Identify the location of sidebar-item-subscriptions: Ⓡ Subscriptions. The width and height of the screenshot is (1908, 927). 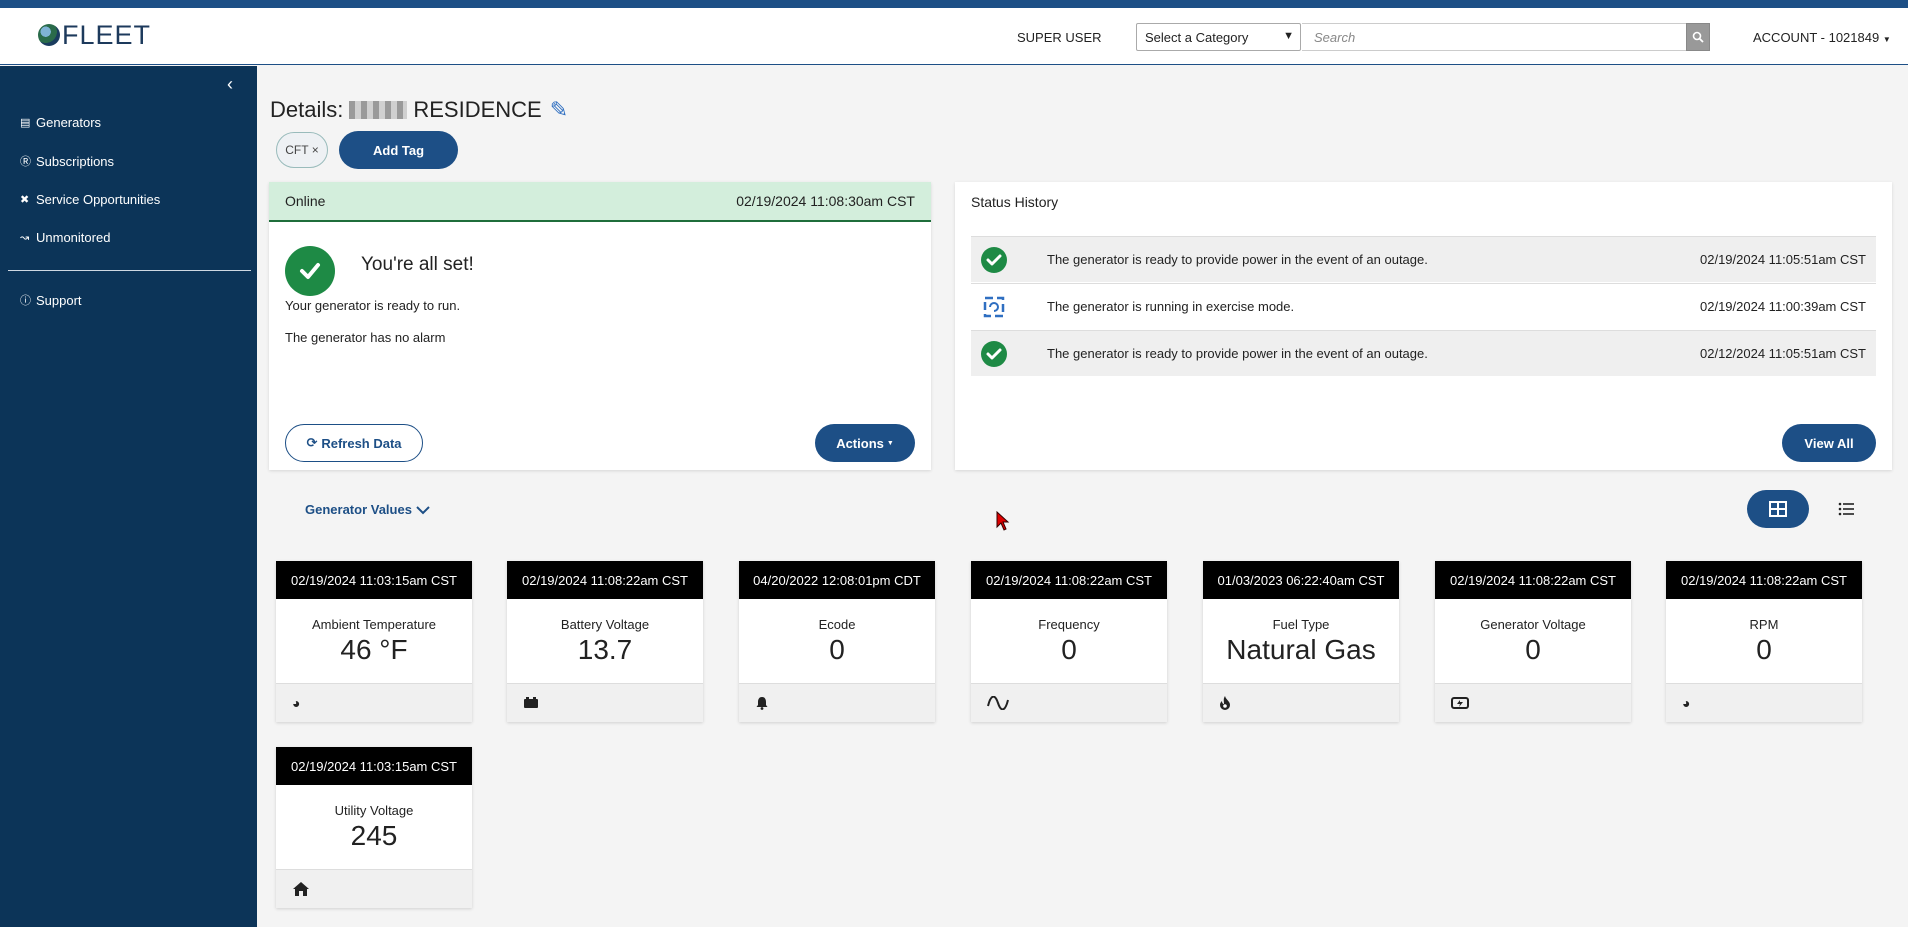
(67, 161).